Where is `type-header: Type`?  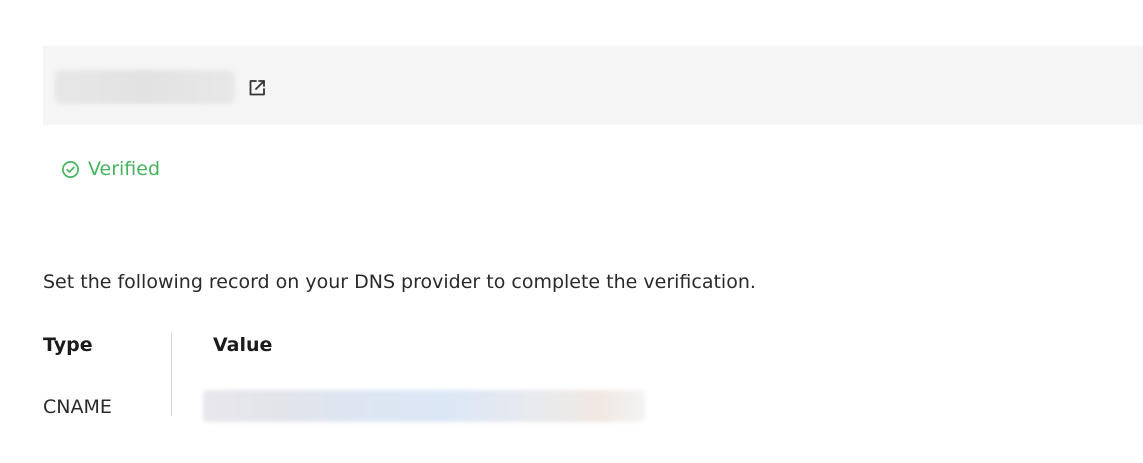 type-header: Type is located at coordinates (68, 345).